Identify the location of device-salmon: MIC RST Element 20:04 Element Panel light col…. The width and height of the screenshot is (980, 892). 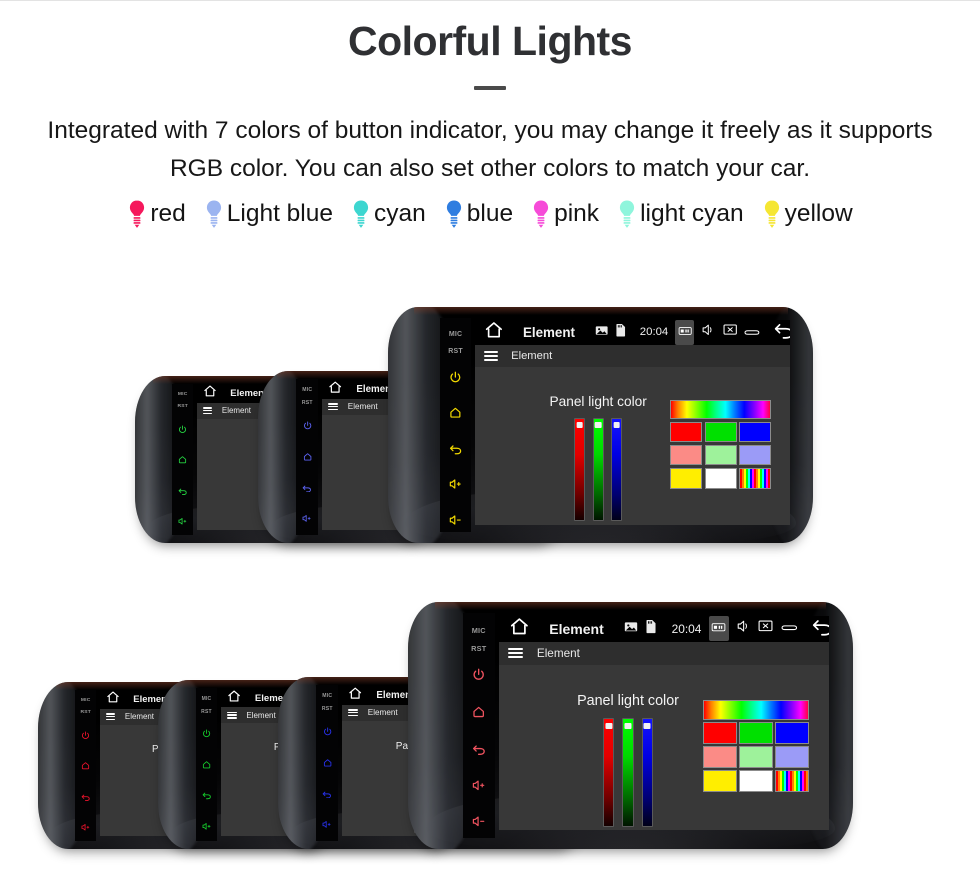
(630, 725).